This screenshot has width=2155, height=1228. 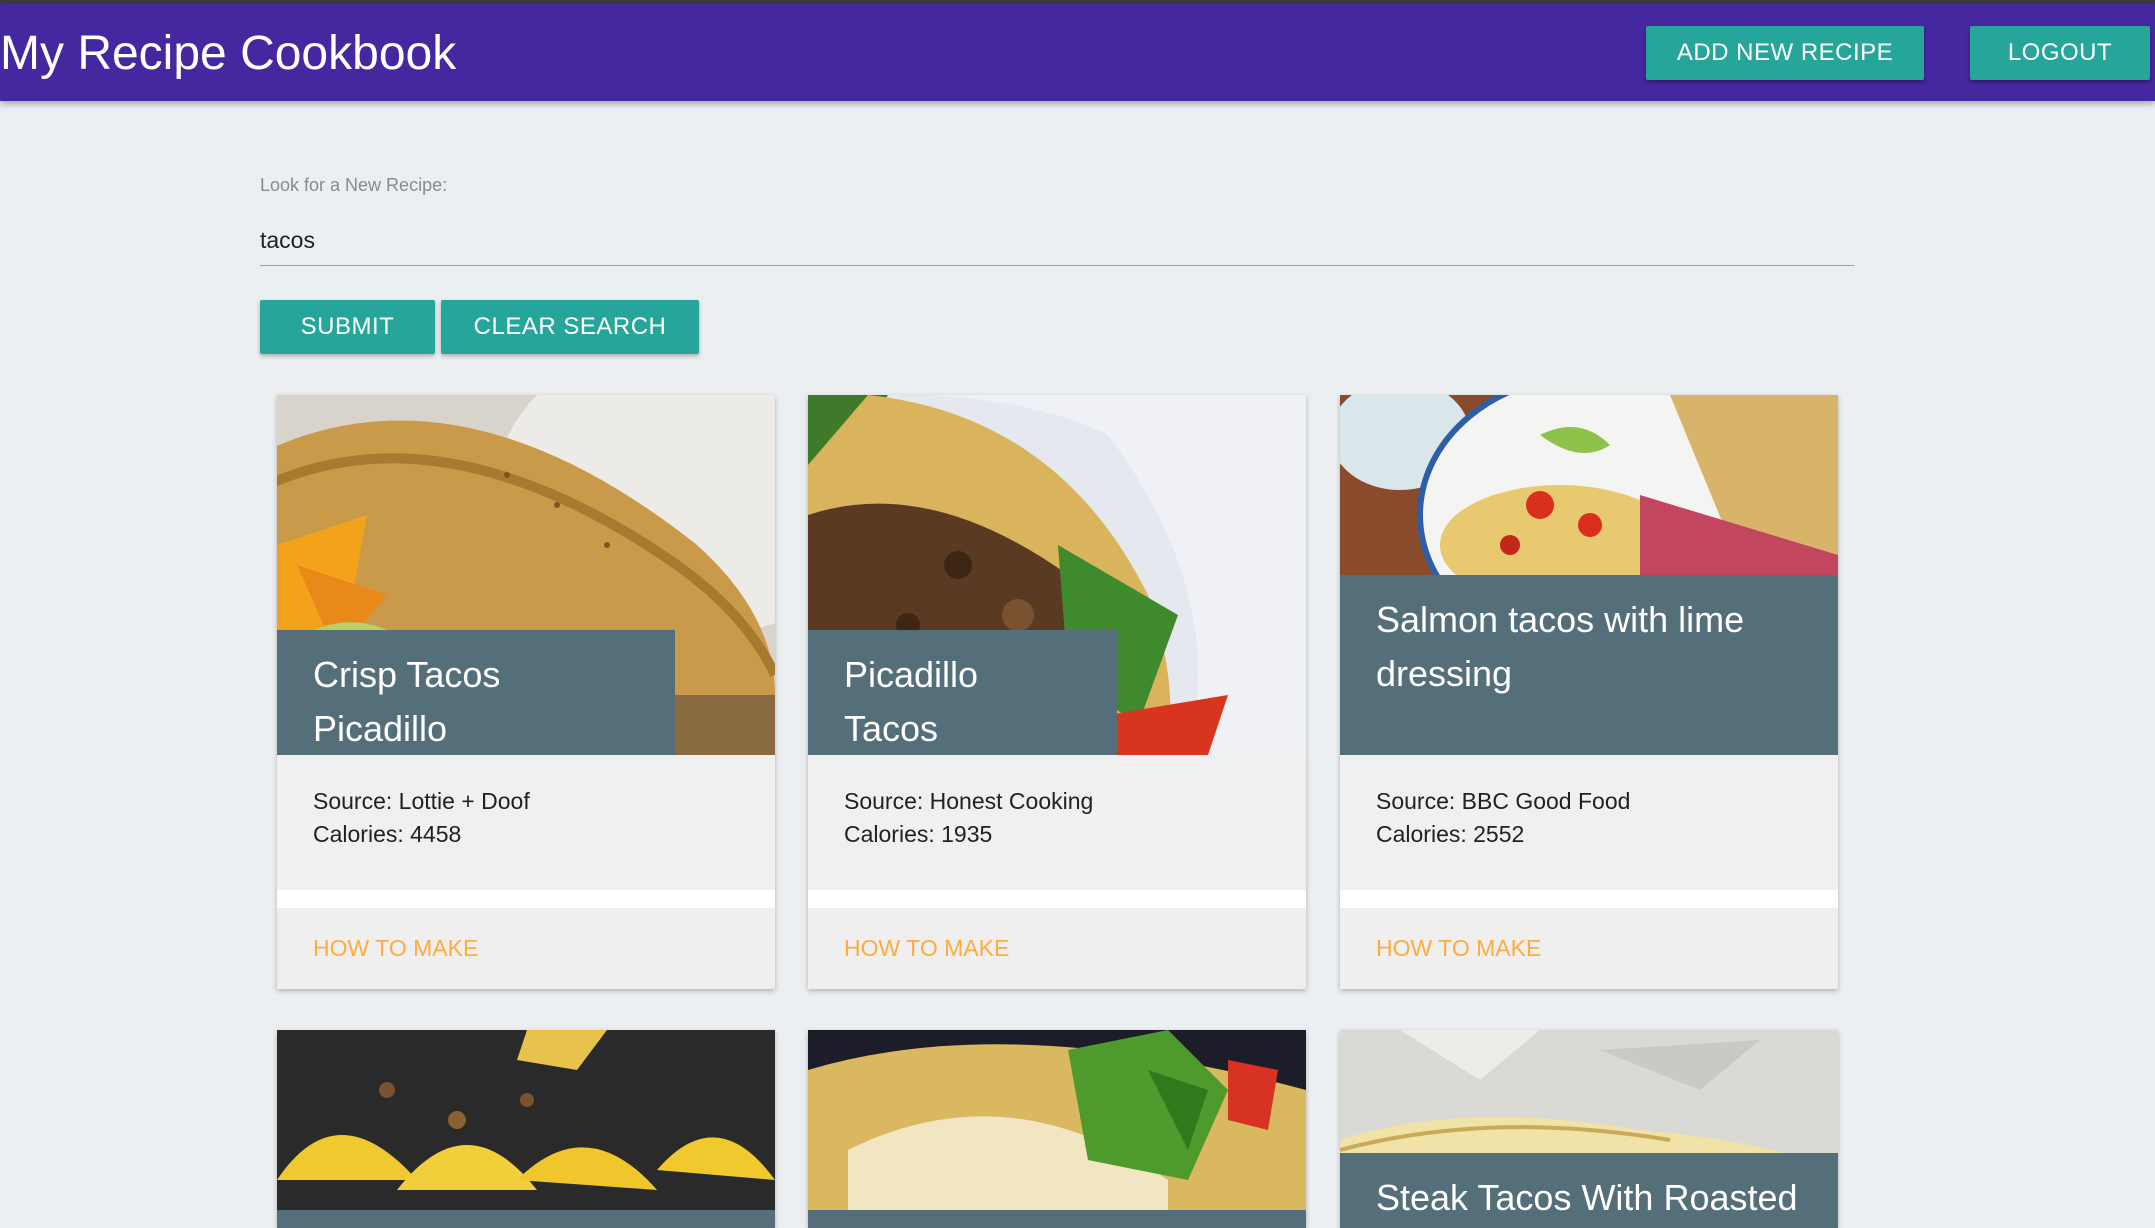 I want to click on recipe-title: Picadillo Tacos, so click(x=962, y=692).